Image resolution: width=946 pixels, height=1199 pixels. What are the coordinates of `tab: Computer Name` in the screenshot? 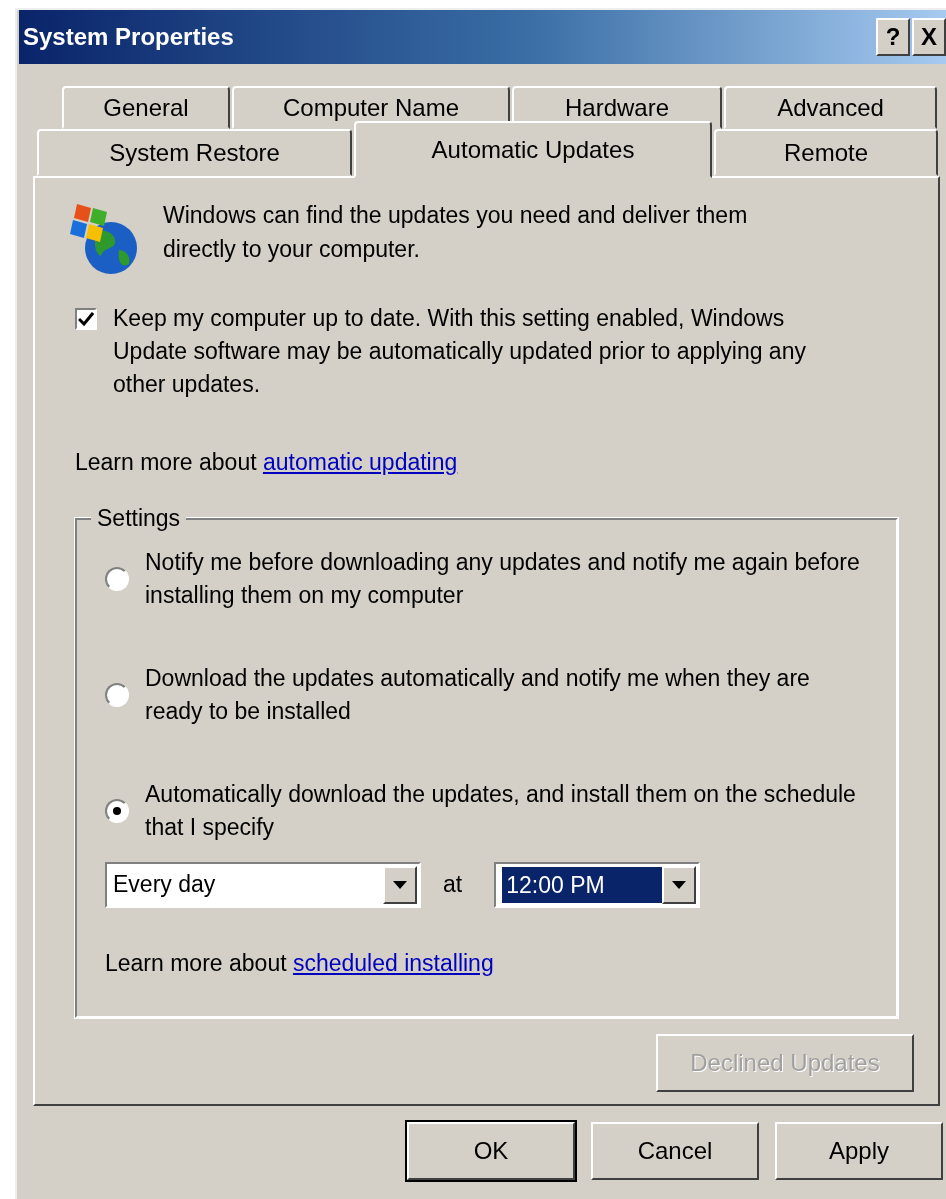 It's located at (371, 107).